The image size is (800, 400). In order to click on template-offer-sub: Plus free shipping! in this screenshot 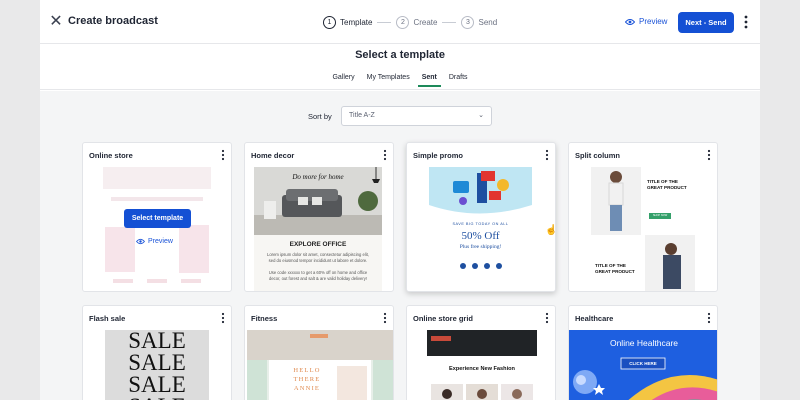, I will do `click(480, 247)`.